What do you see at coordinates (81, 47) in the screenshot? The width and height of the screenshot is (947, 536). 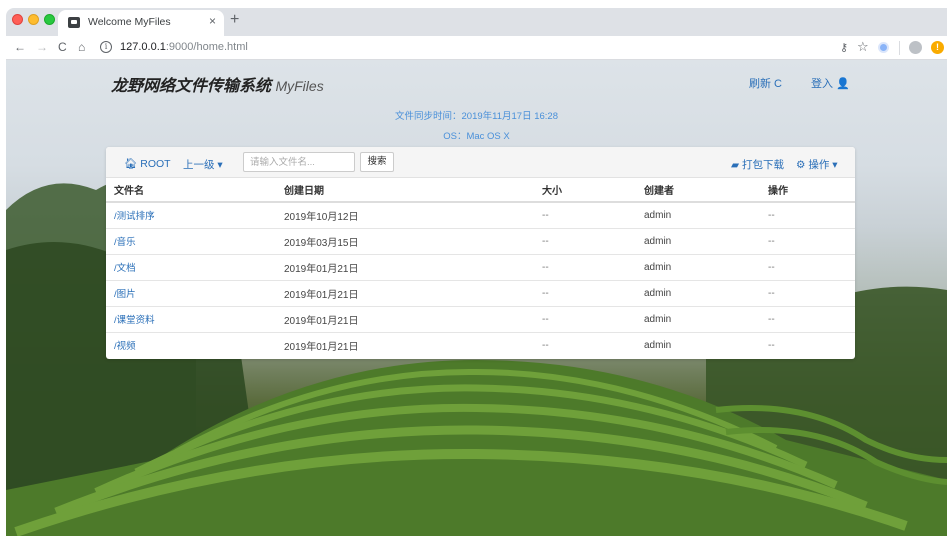 I see `home-button: ⌂` at bounding box center [81, 47].